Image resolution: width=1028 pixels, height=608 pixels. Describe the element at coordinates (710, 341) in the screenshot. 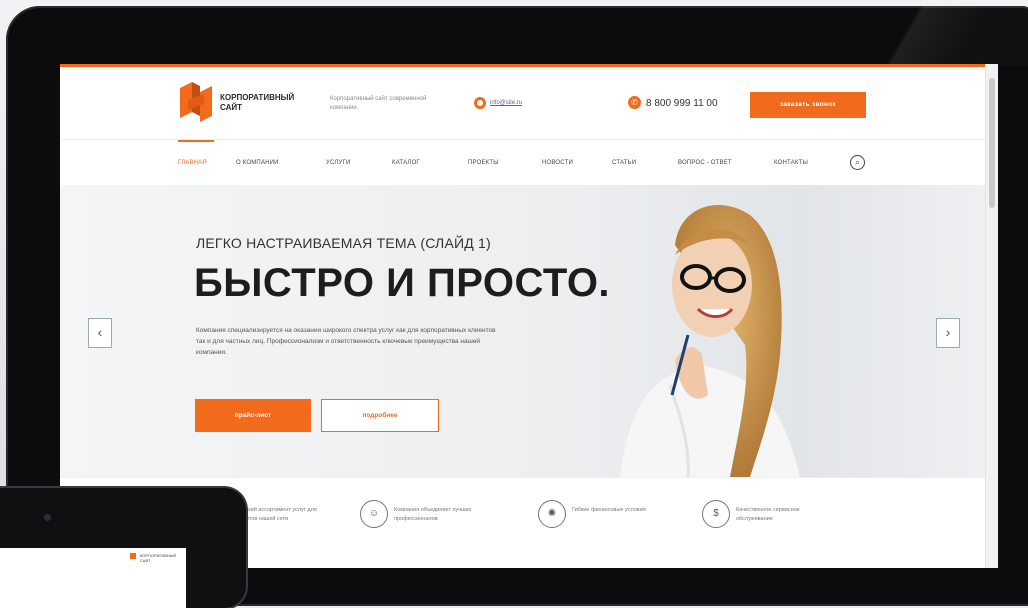

I see `hero-person-image` at that location.